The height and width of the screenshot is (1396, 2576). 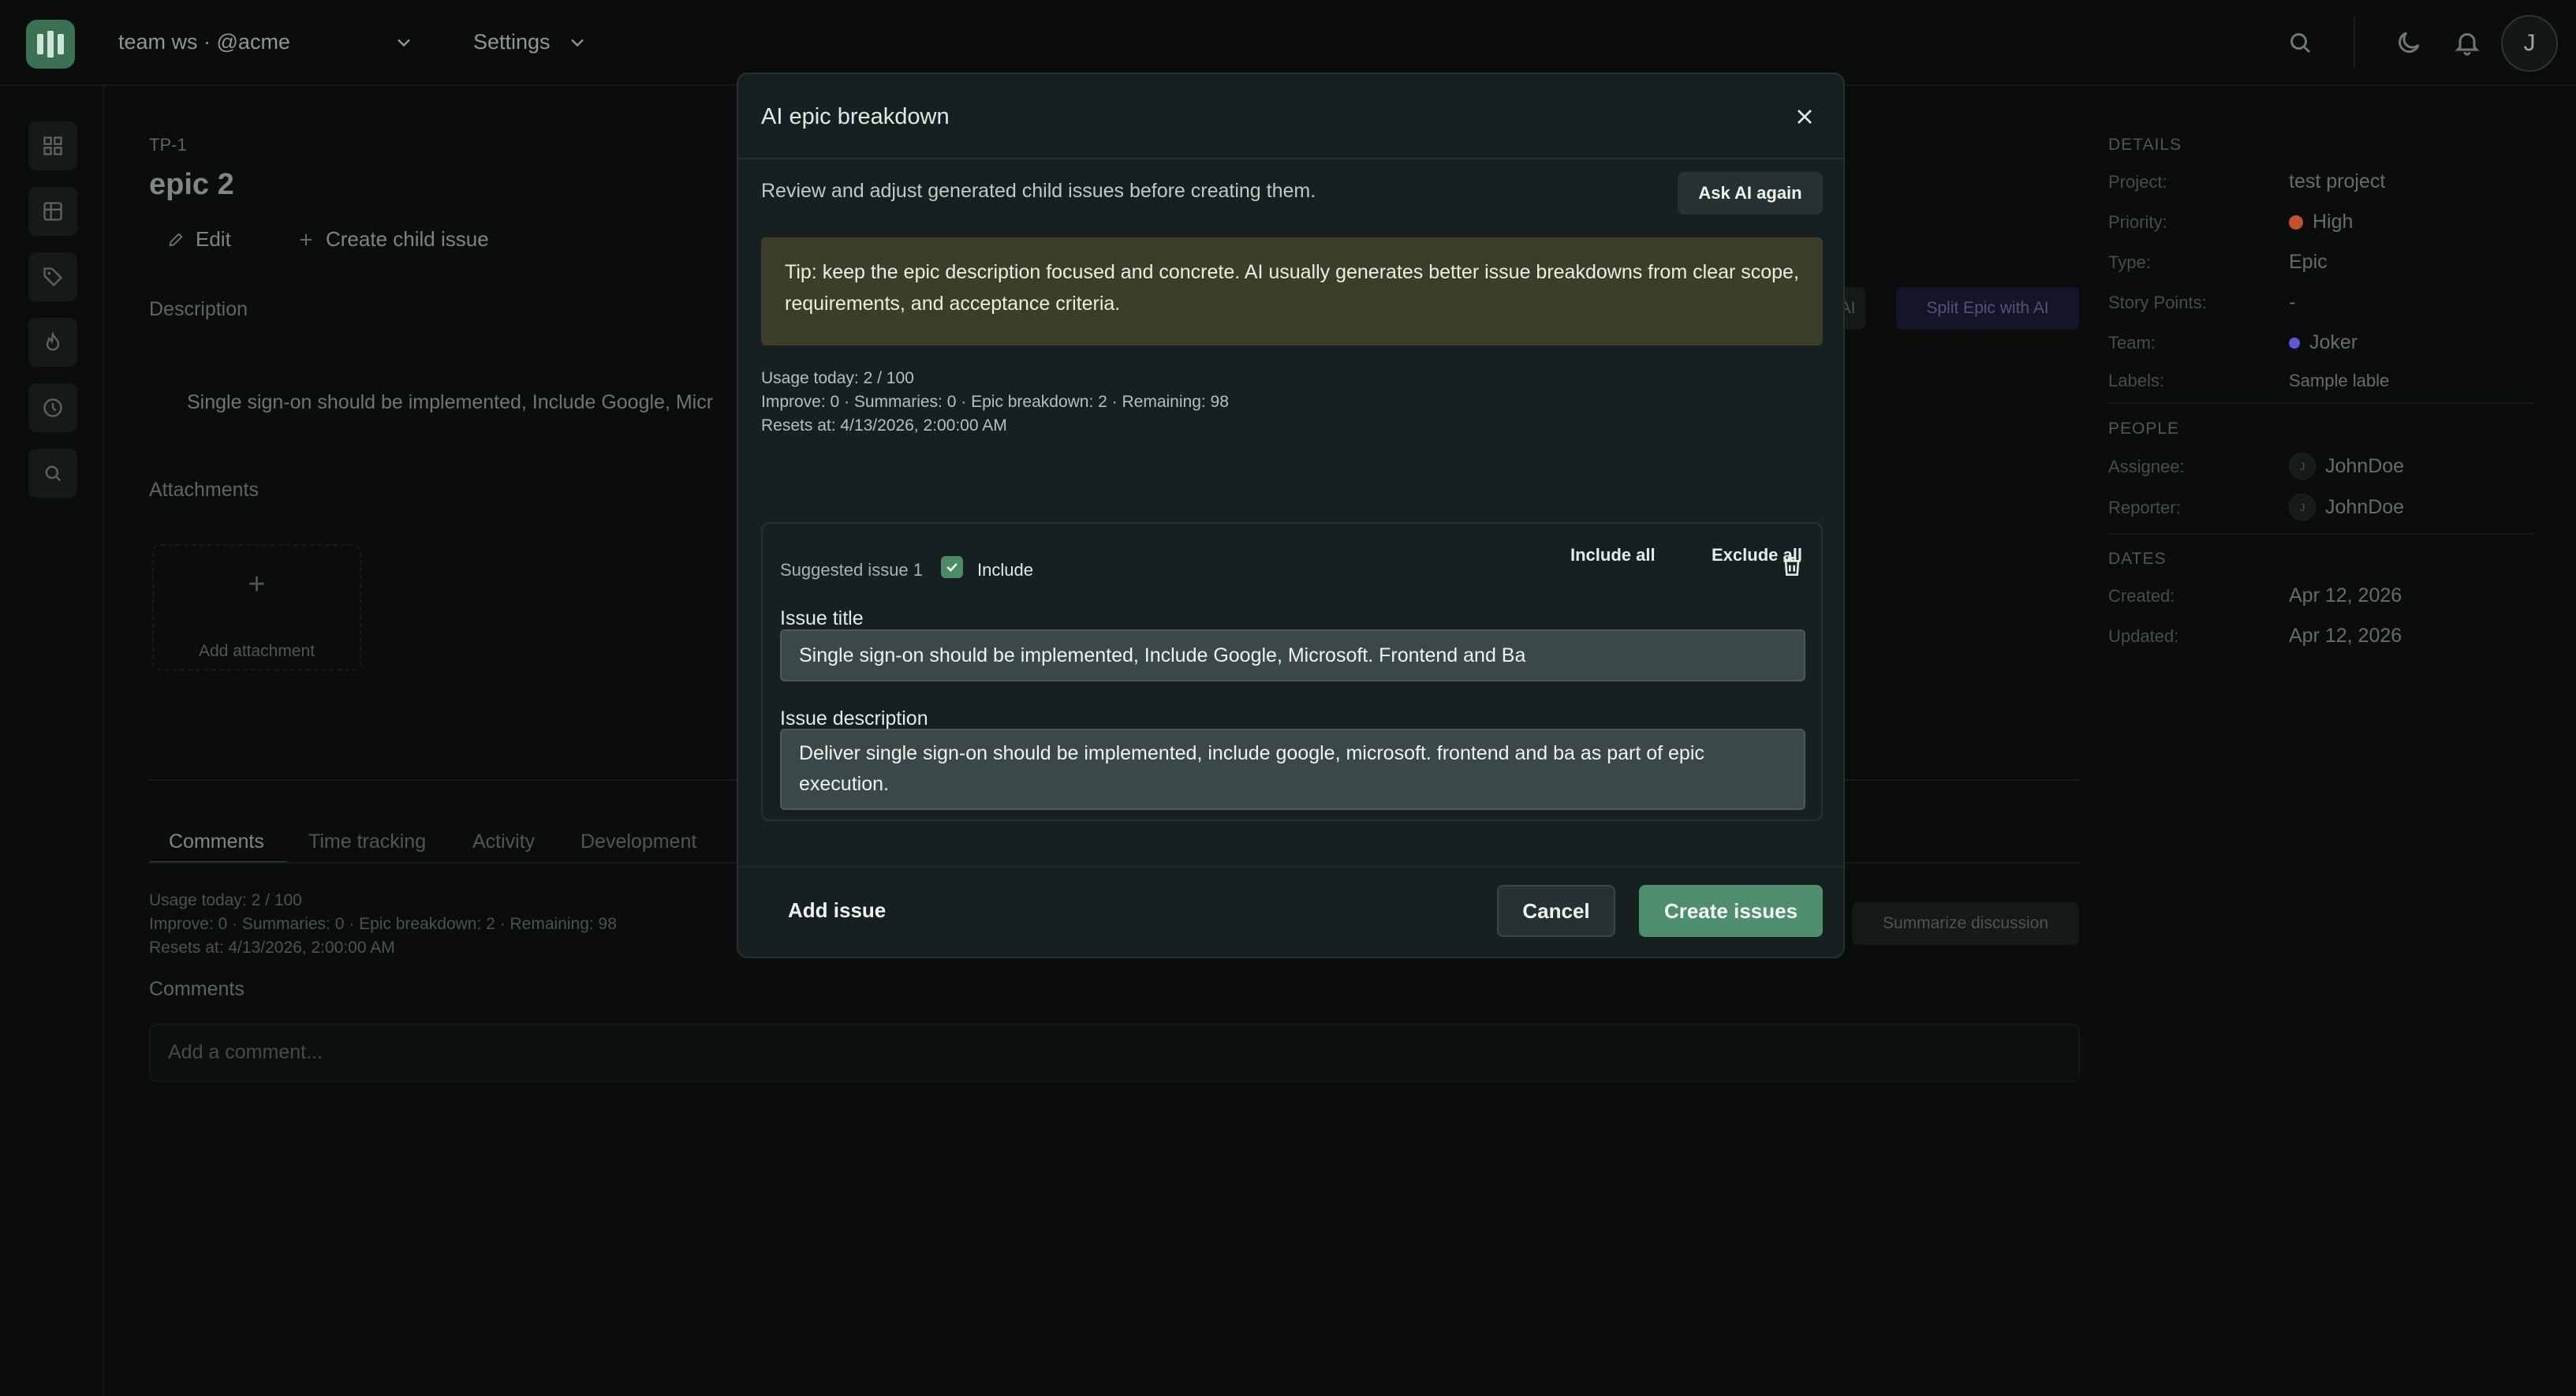 What do you see at coordinates (854, 719) in the screenshot?
I see `issue-description-label: Issue description` at bounding box center [854, 719].